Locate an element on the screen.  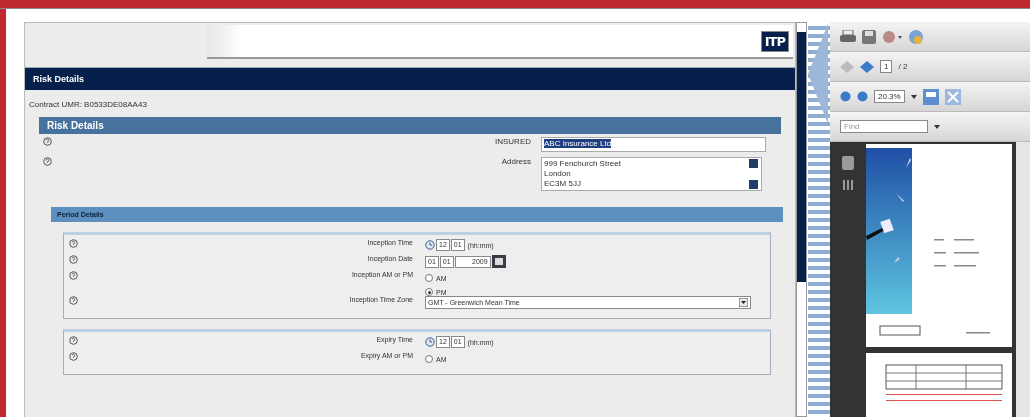
print-icon is located at coordinates (848, 36).